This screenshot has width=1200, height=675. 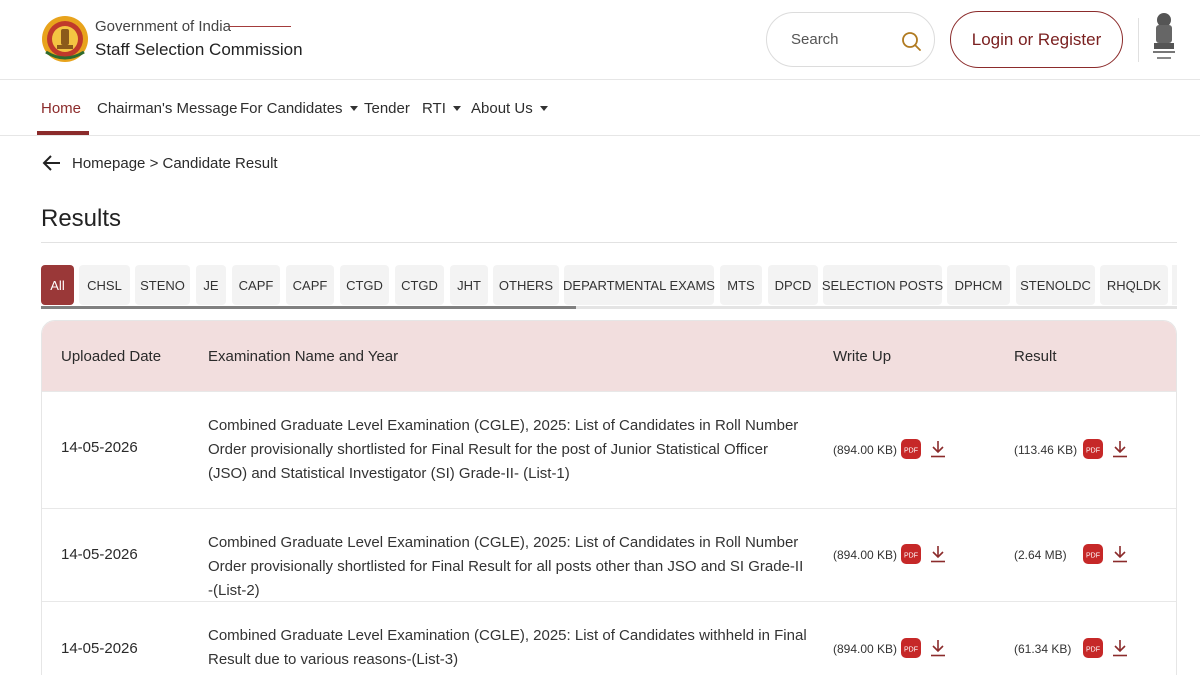 I want to click on header-write-up: Write Up, so click(x=862, y=356).